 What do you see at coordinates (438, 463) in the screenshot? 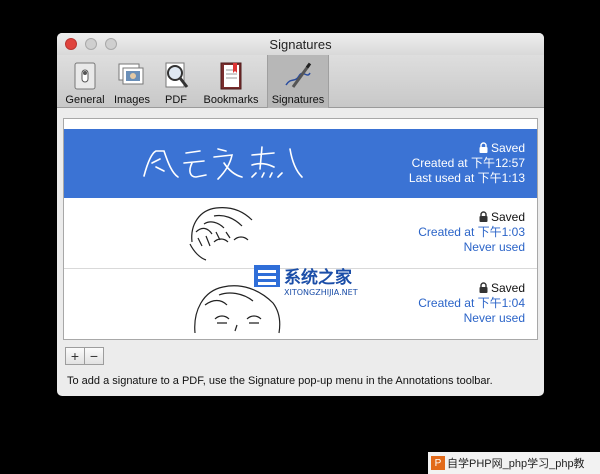
I see `watermark-logo: P` at bounding box center [438, 463].